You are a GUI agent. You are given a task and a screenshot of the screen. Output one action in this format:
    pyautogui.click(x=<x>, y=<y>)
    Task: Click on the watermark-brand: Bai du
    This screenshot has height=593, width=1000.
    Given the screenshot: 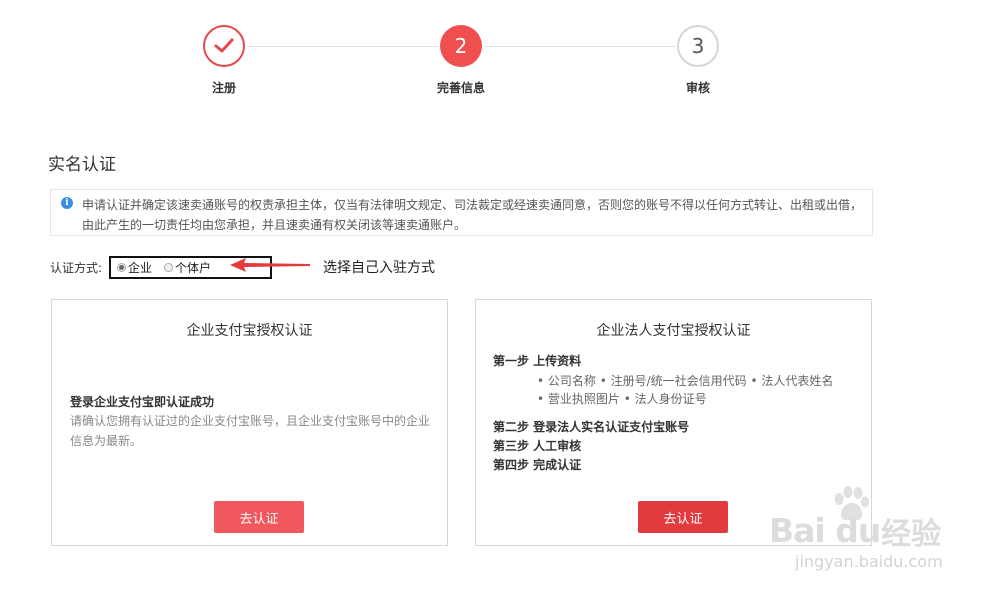 What is the action you would take?
    pyautogui.click(x=825, y=530)
    